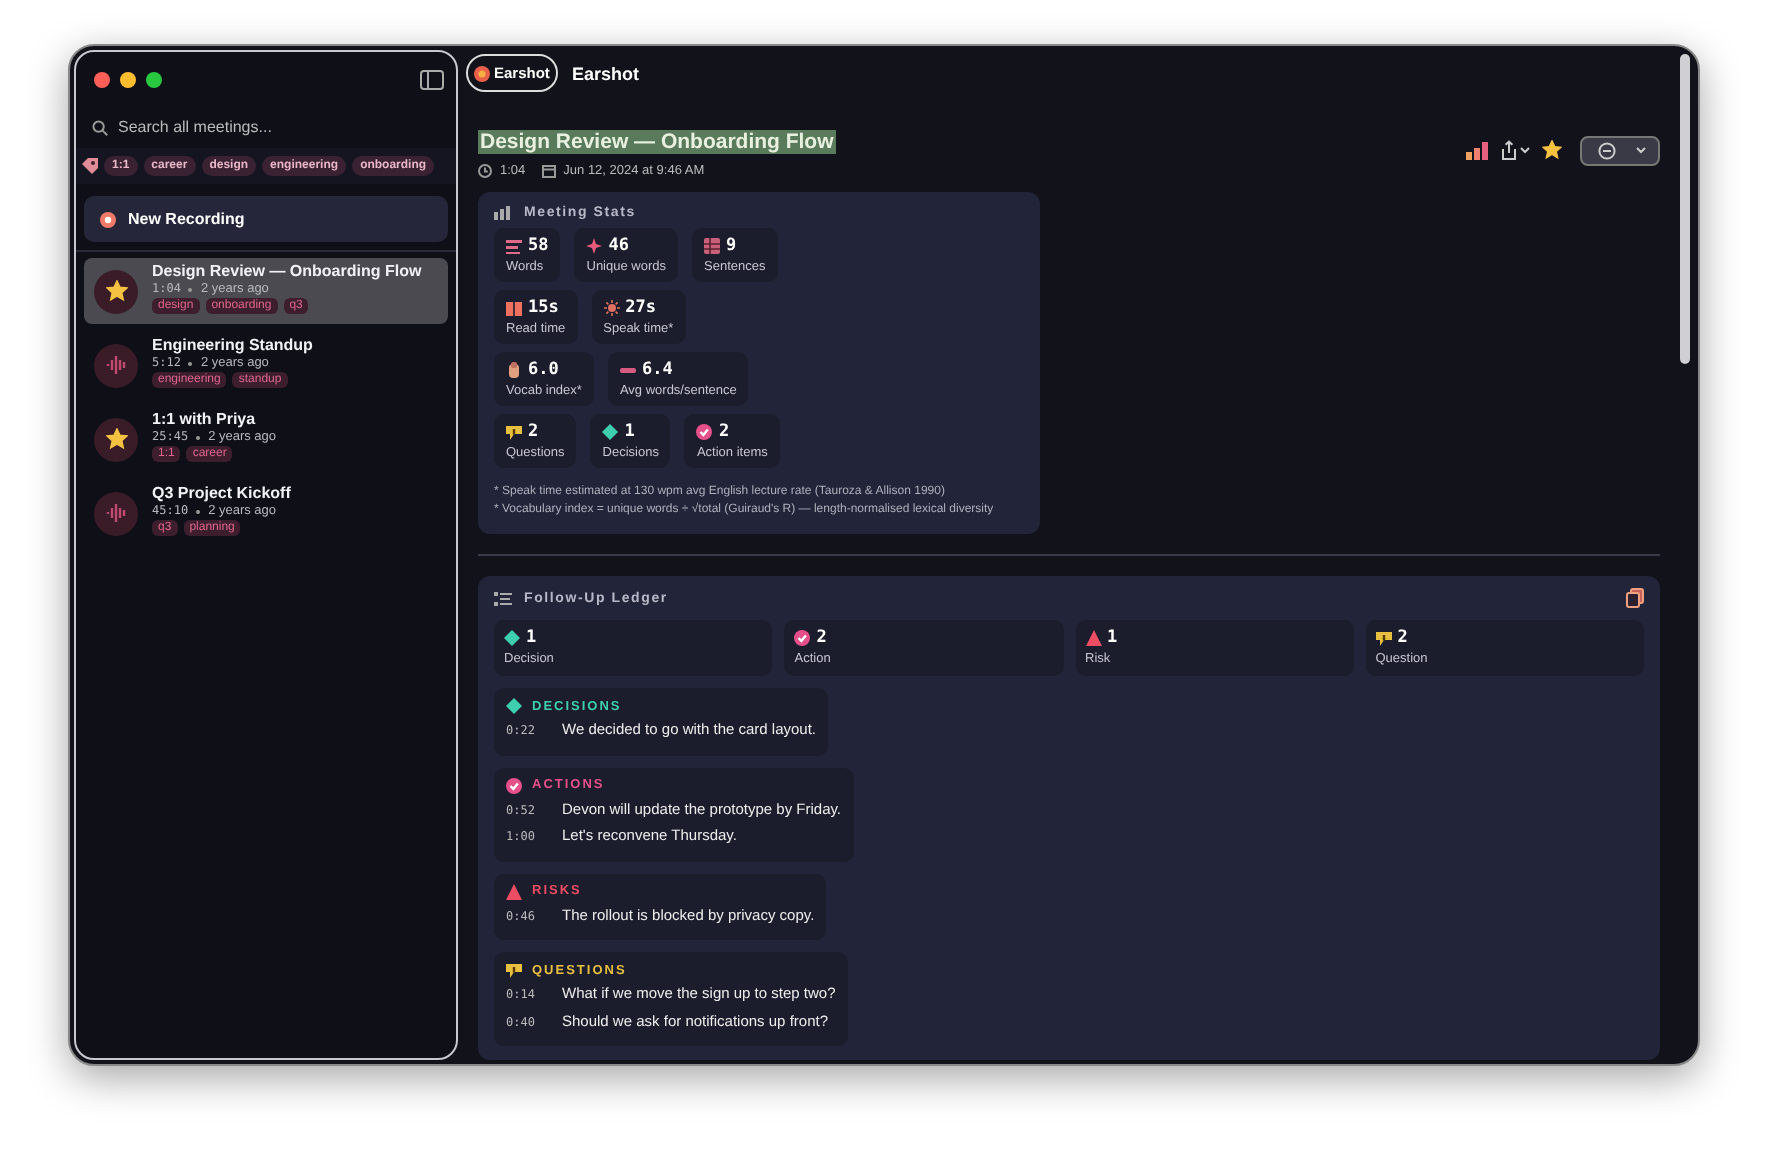 The height and width of the screenshot is (1152, 1766). What do you see at coordinates (205, 419) in the screenshot?
I see `meeting-title: 1:1 with Priya` at bounding box center [205, 419].